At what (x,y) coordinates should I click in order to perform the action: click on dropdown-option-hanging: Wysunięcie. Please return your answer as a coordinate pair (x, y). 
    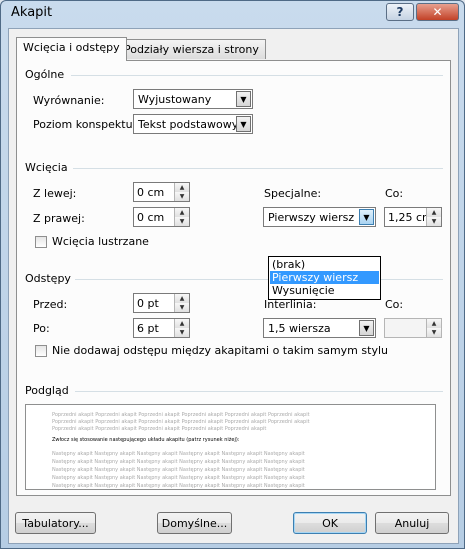
    Looking at the image, I should click on (324, 290).